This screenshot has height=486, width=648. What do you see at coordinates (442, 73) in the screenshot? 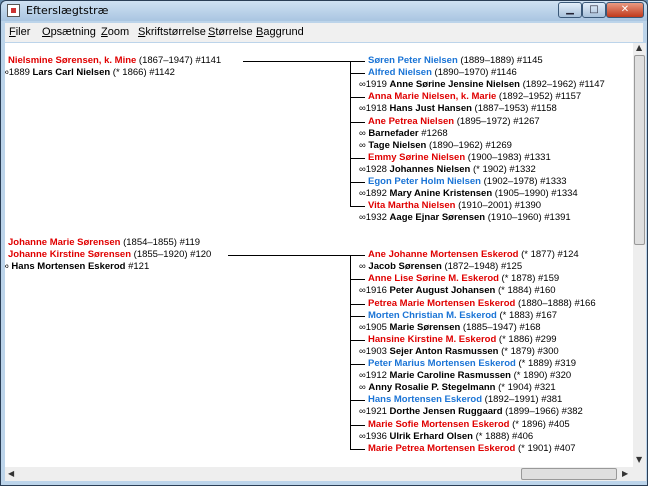
I see `child-row: Alfred Nielsen (1890–1970) #1146` at bounding box center [442, 73].